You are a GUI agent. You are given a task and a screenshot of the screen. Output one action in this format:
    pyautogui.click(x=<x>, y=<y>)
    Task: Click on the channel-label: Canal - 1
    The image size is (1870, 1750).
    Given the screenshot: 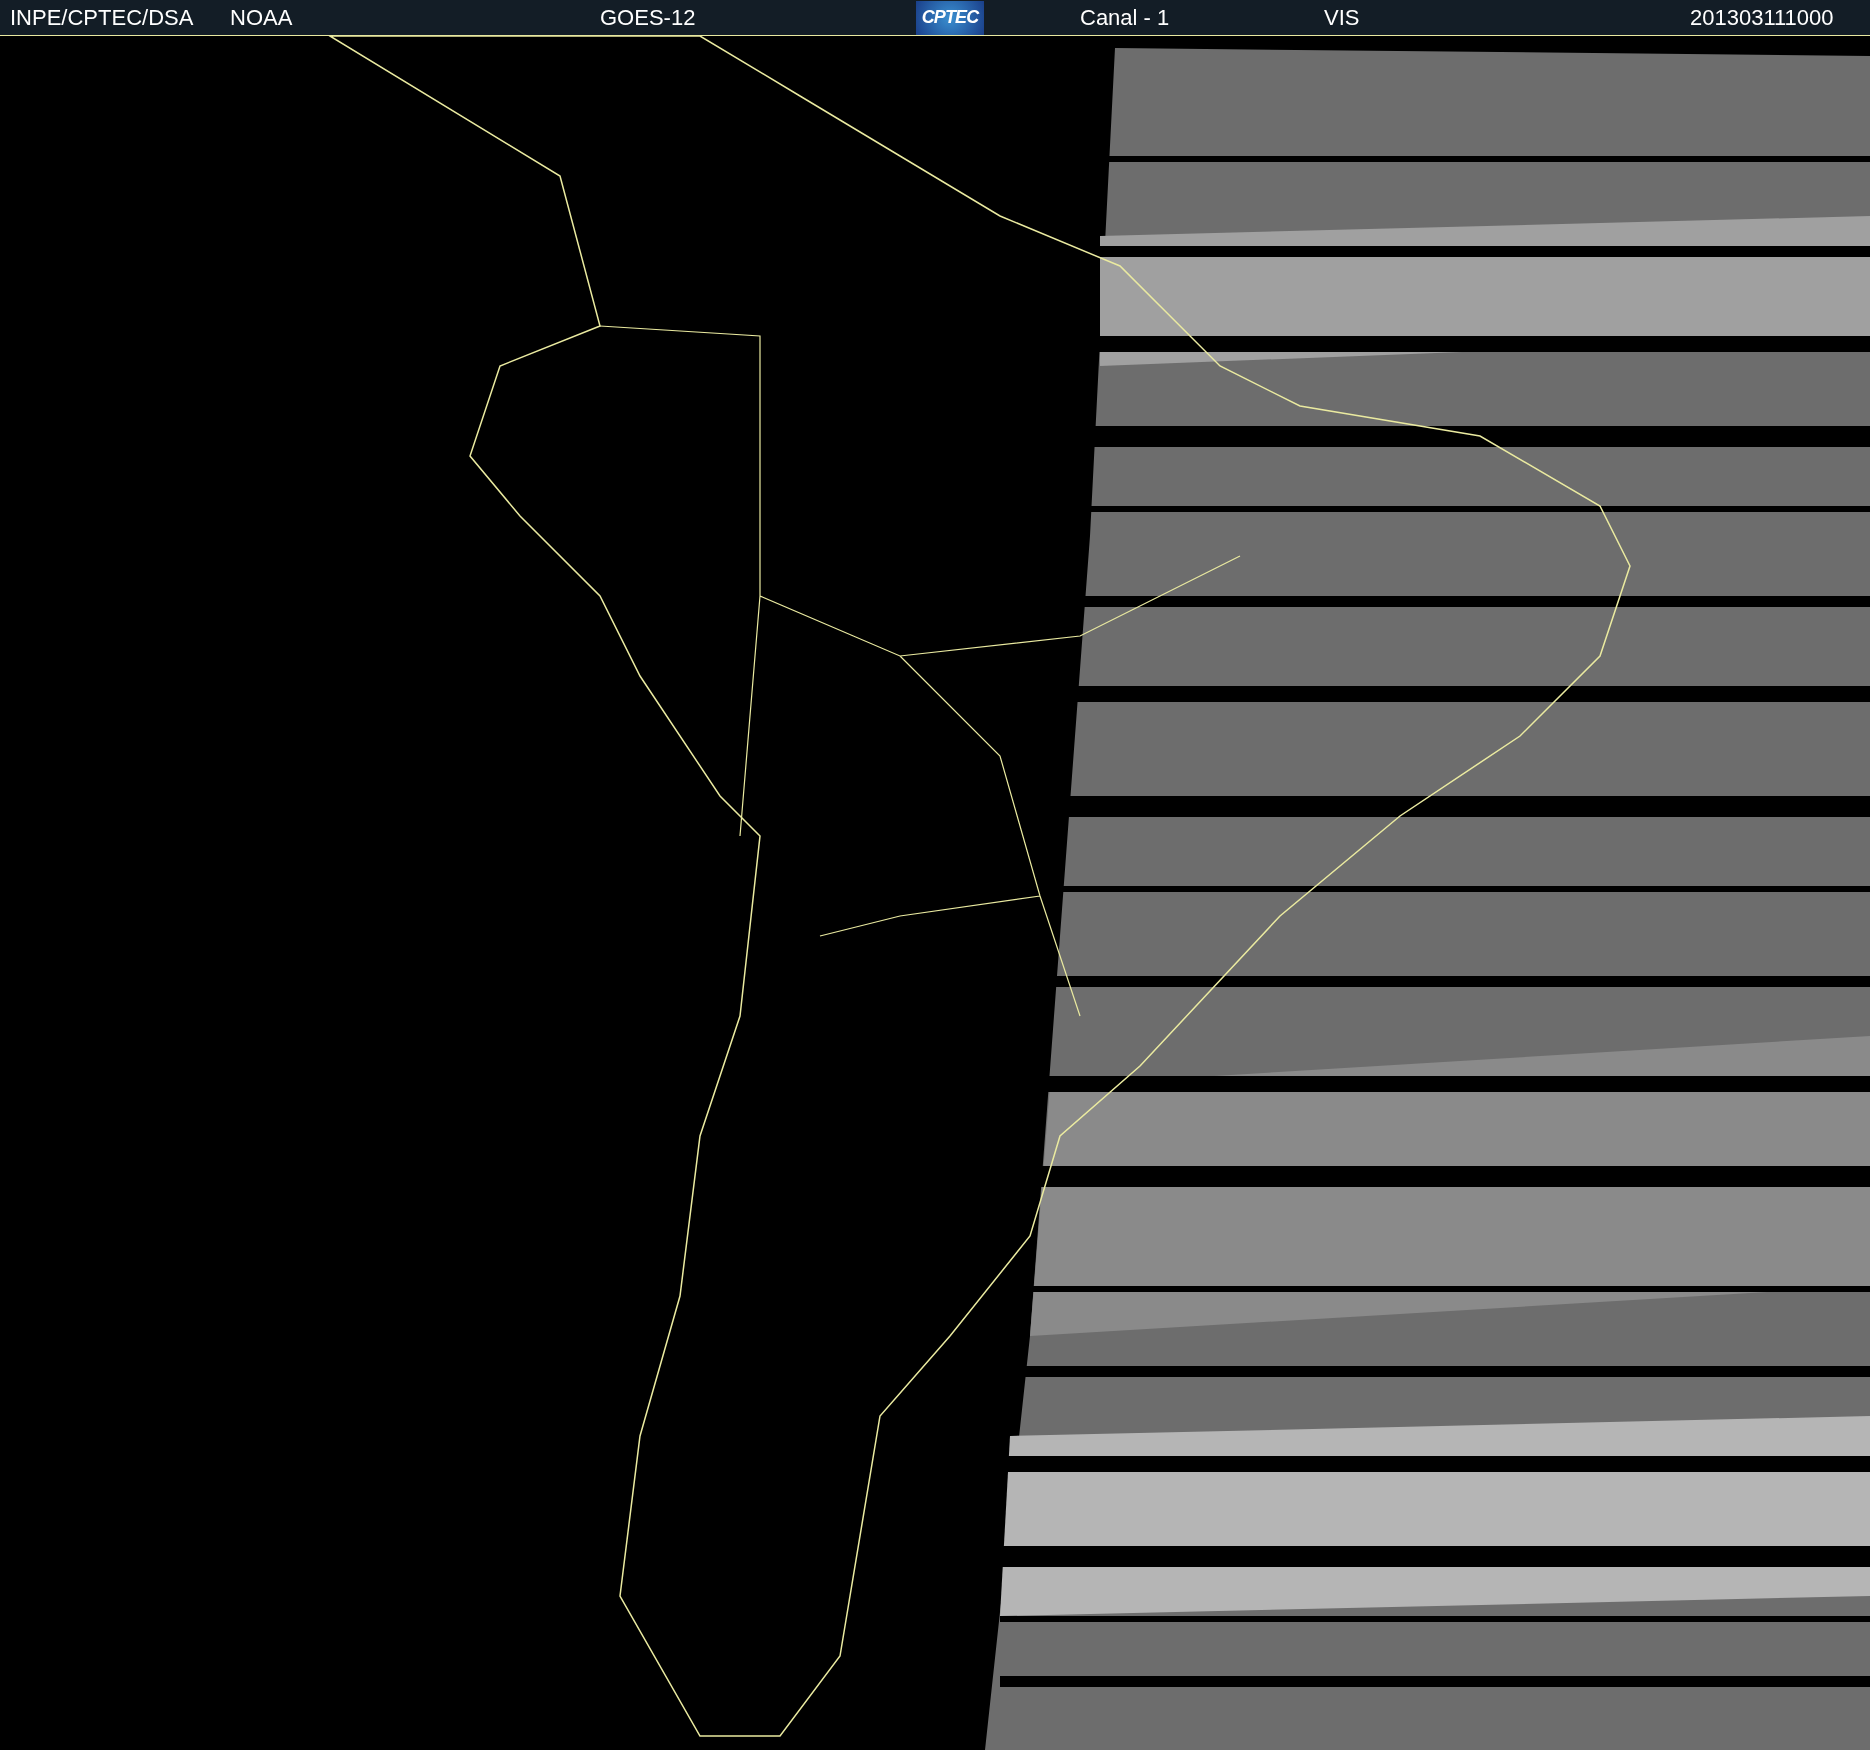 What is the action you would take?
    pyautogui.click(x=1125, y=18)
    